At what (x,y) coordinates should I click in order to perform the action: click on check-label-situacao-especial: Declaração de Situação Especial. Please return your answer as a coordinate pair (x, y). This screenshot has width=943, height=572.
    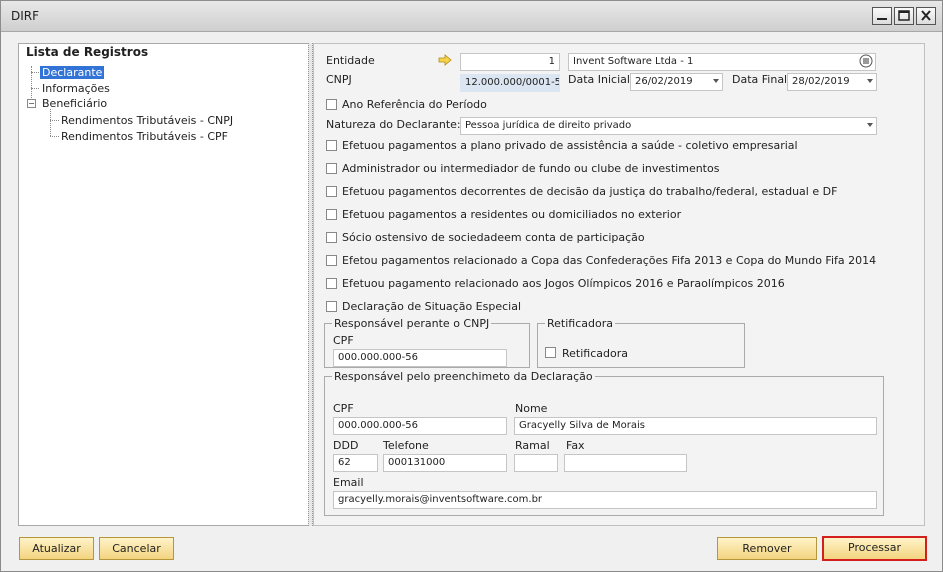
    Looking at the image, I should click on (432, 306).